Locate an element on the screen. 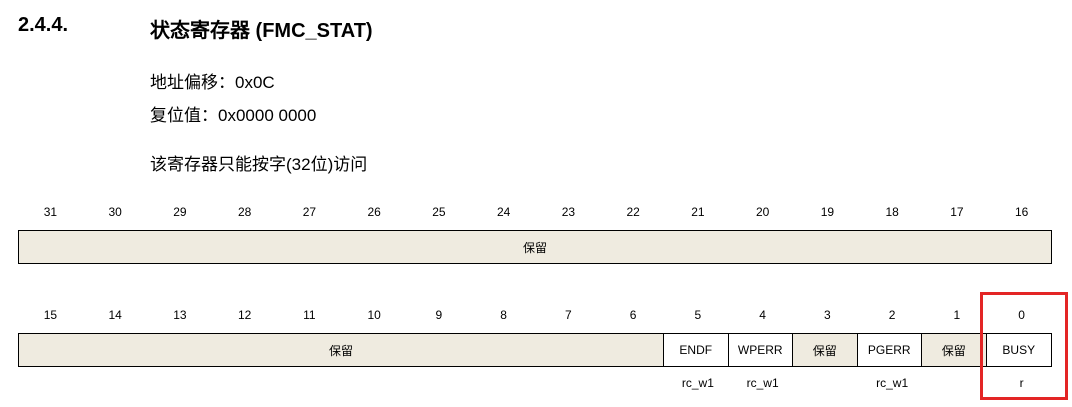 The height and width of the screenshot is (407, 1072). bit-number: 14 is located at coordinates (115, 315).